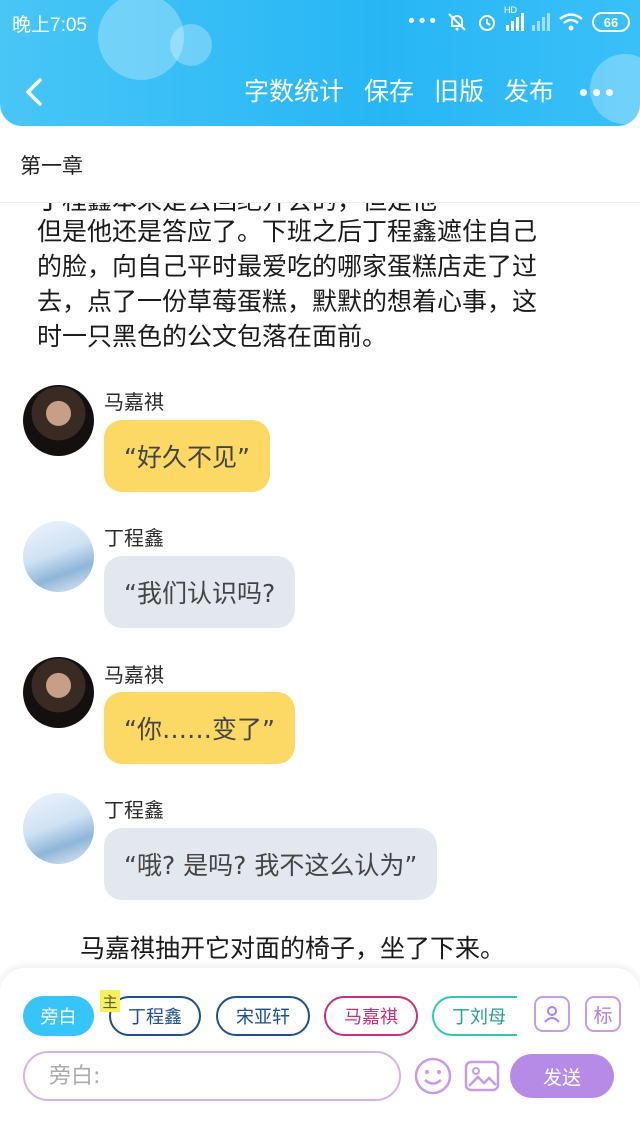 This screenshot has width=640, height=1138. I want to click on add-role-button, so click(552, 1014).